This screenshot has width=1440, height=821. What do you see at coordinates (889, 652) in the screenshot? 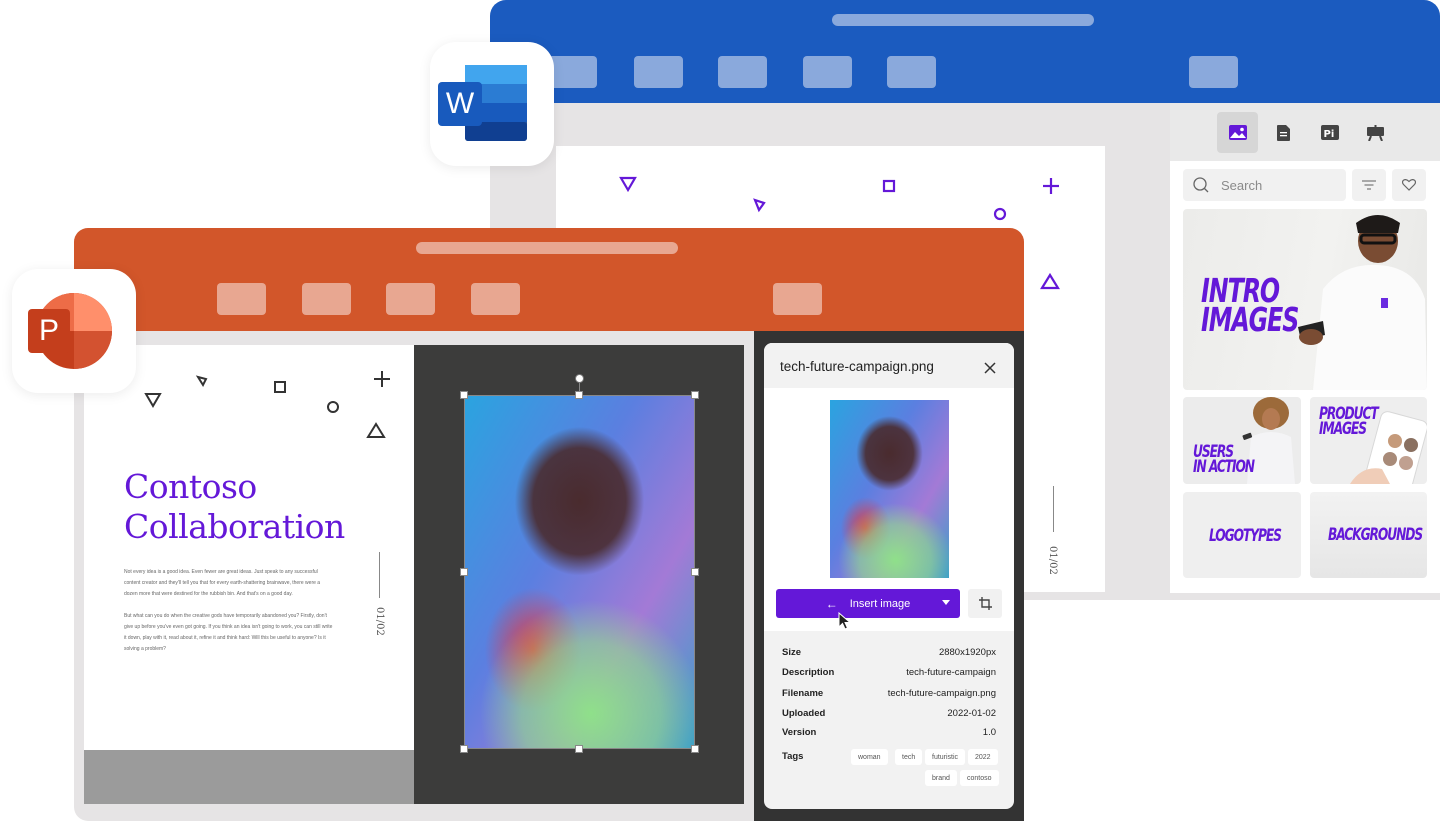
I see `meta-row-size: Size 2880x1920px` at bounding box center [889, 652].